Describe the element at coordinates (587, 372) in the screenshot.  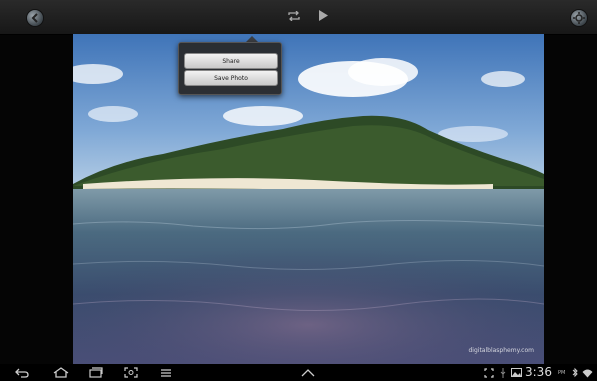
I see `wifi-icon` at that location.